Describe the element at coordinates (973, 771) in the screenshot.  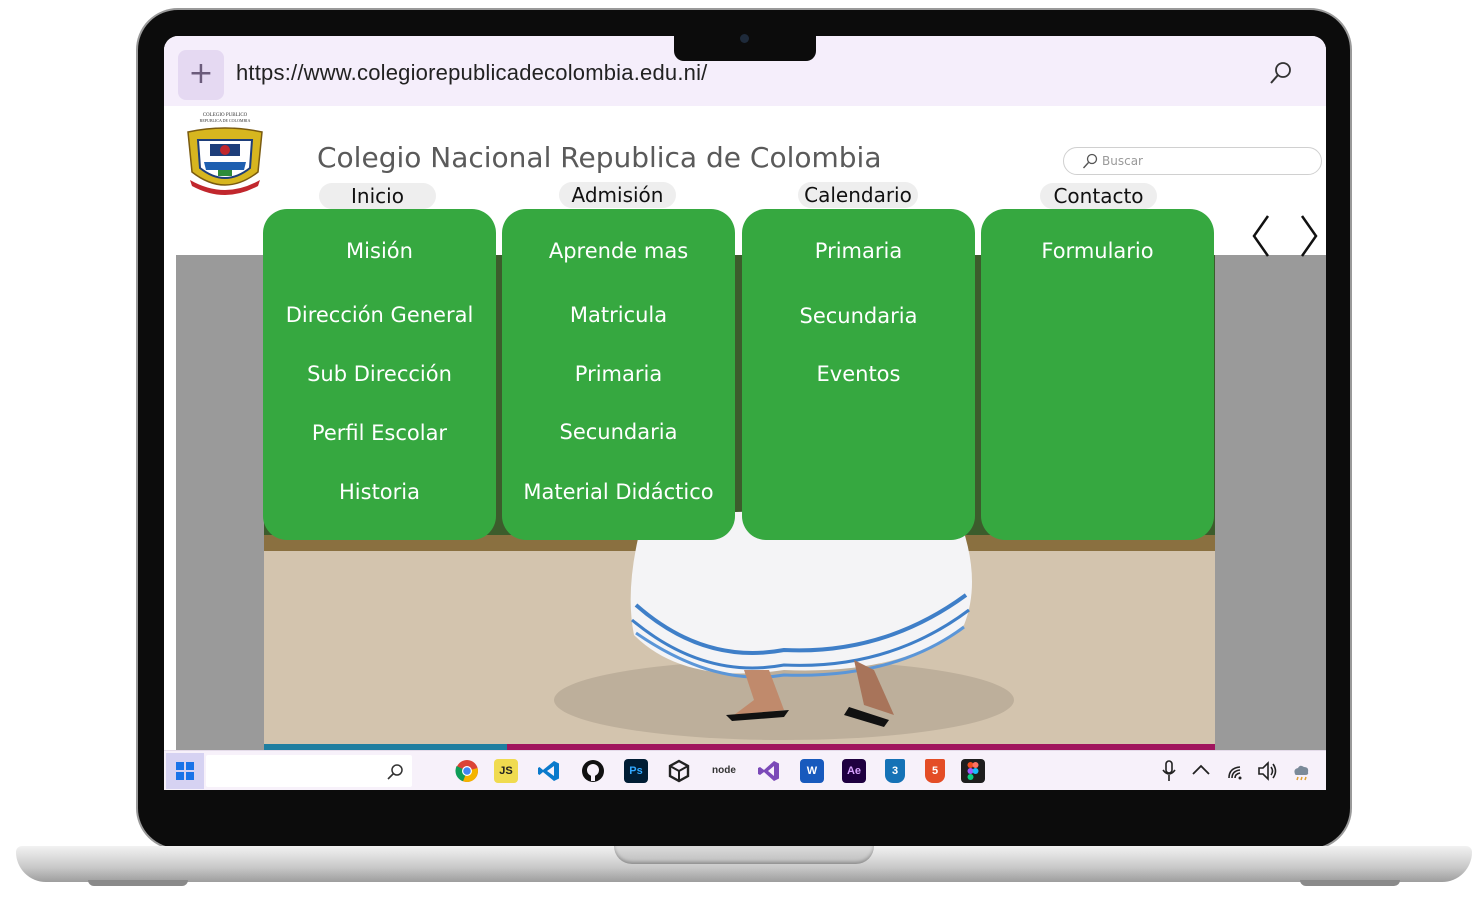
I see `figma-icon` at that location.